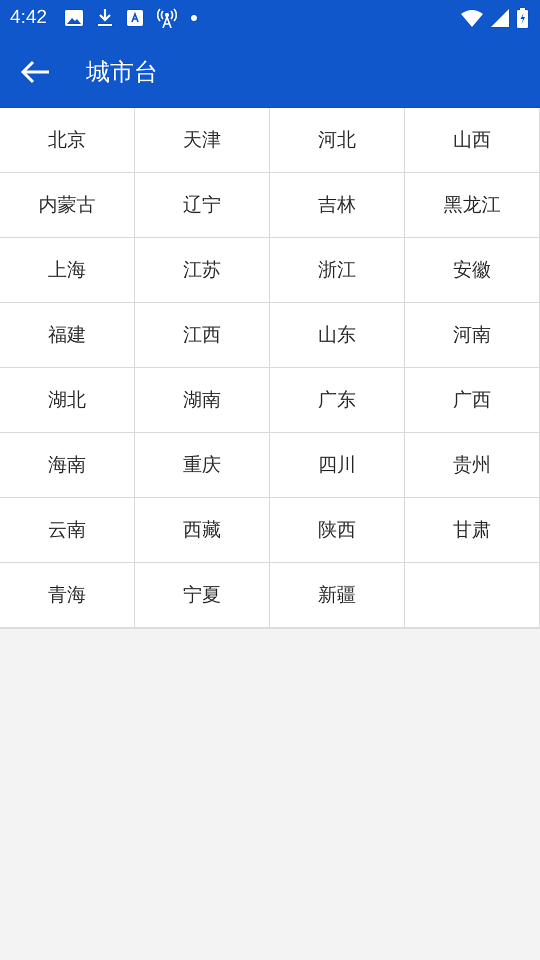  What do you see at coordinates (166, 18) in the screenshot?
I see `antenna-icon` at bounding box center [166, 18].